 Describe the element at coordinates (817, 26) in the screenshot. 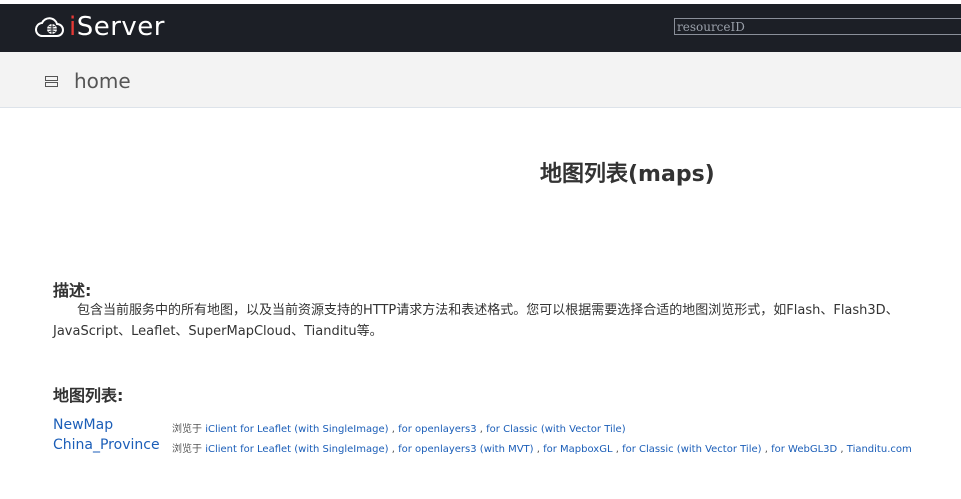

I see `resource-id-search-input` at that location.